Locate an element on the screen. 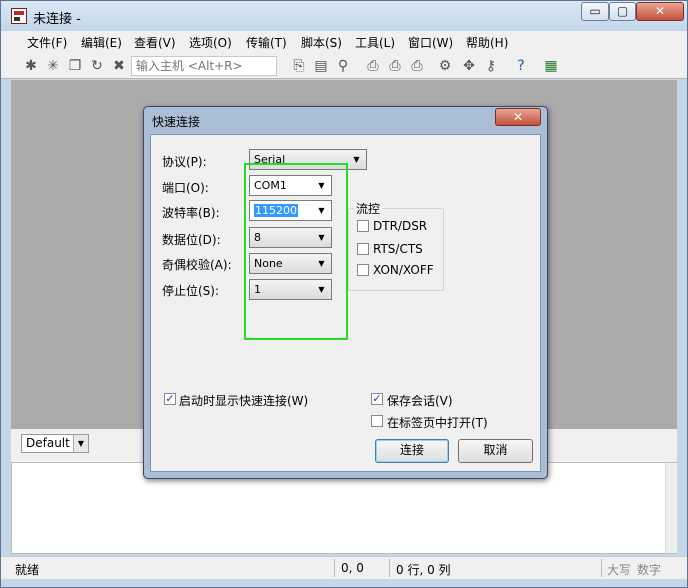 This screenshot has width=688, height=588. menu-options: 选项(O) is located at coordinates (210, 42).